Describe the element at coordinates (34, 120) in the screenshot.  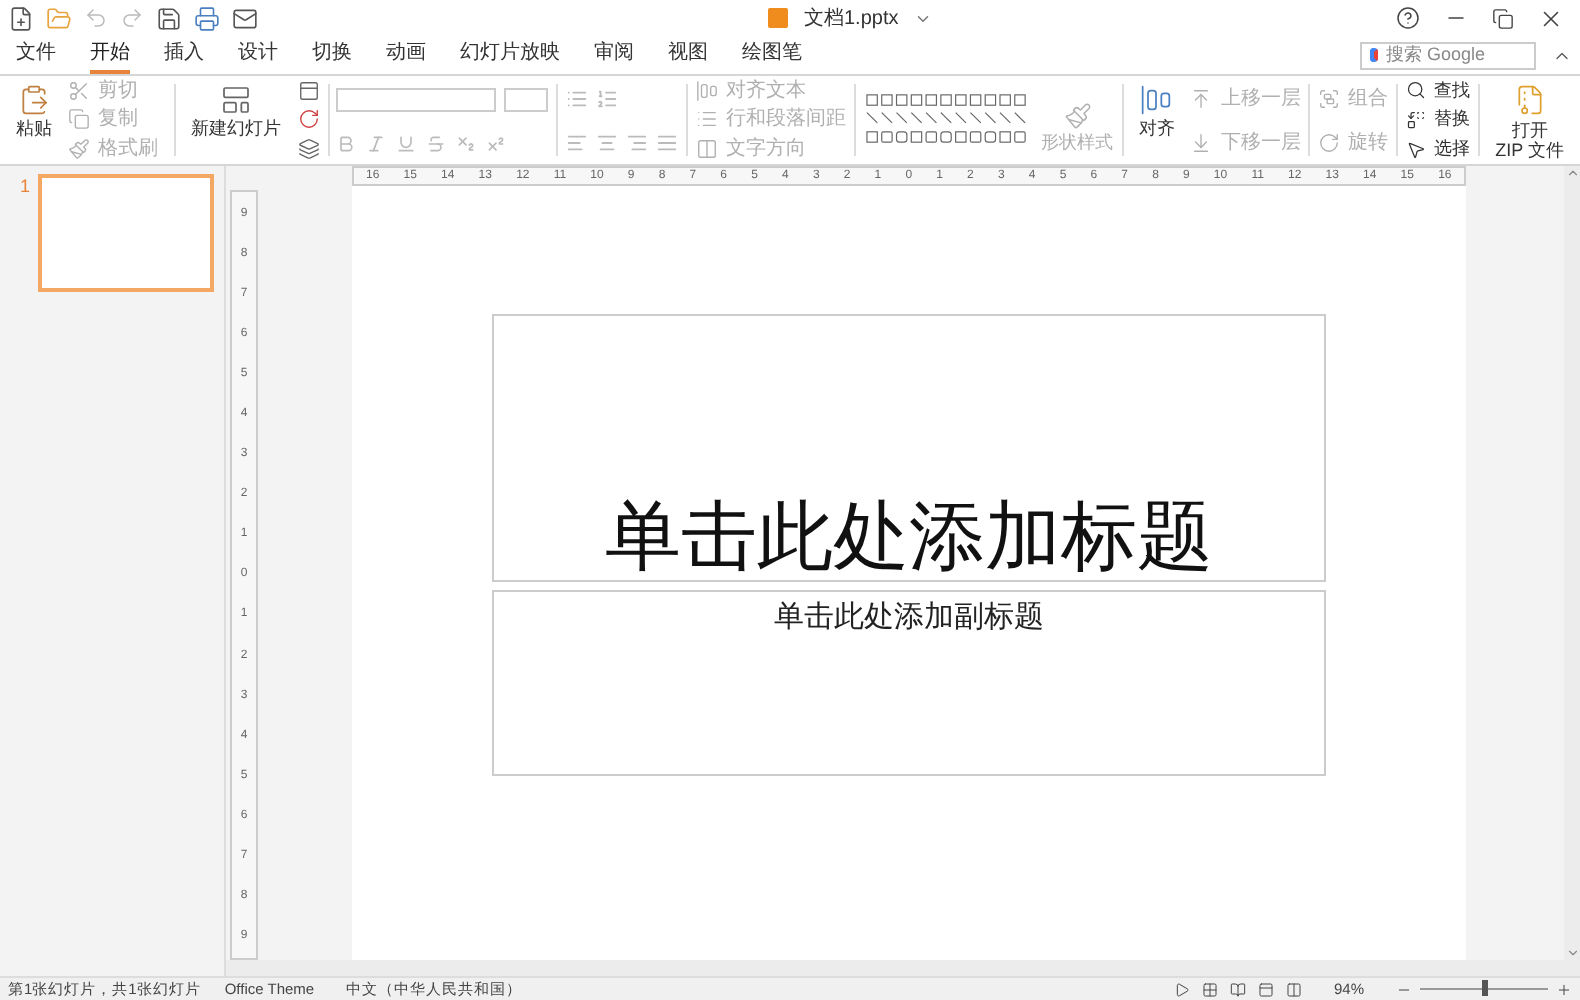
I see `paste-button: 粘贴` at that location.